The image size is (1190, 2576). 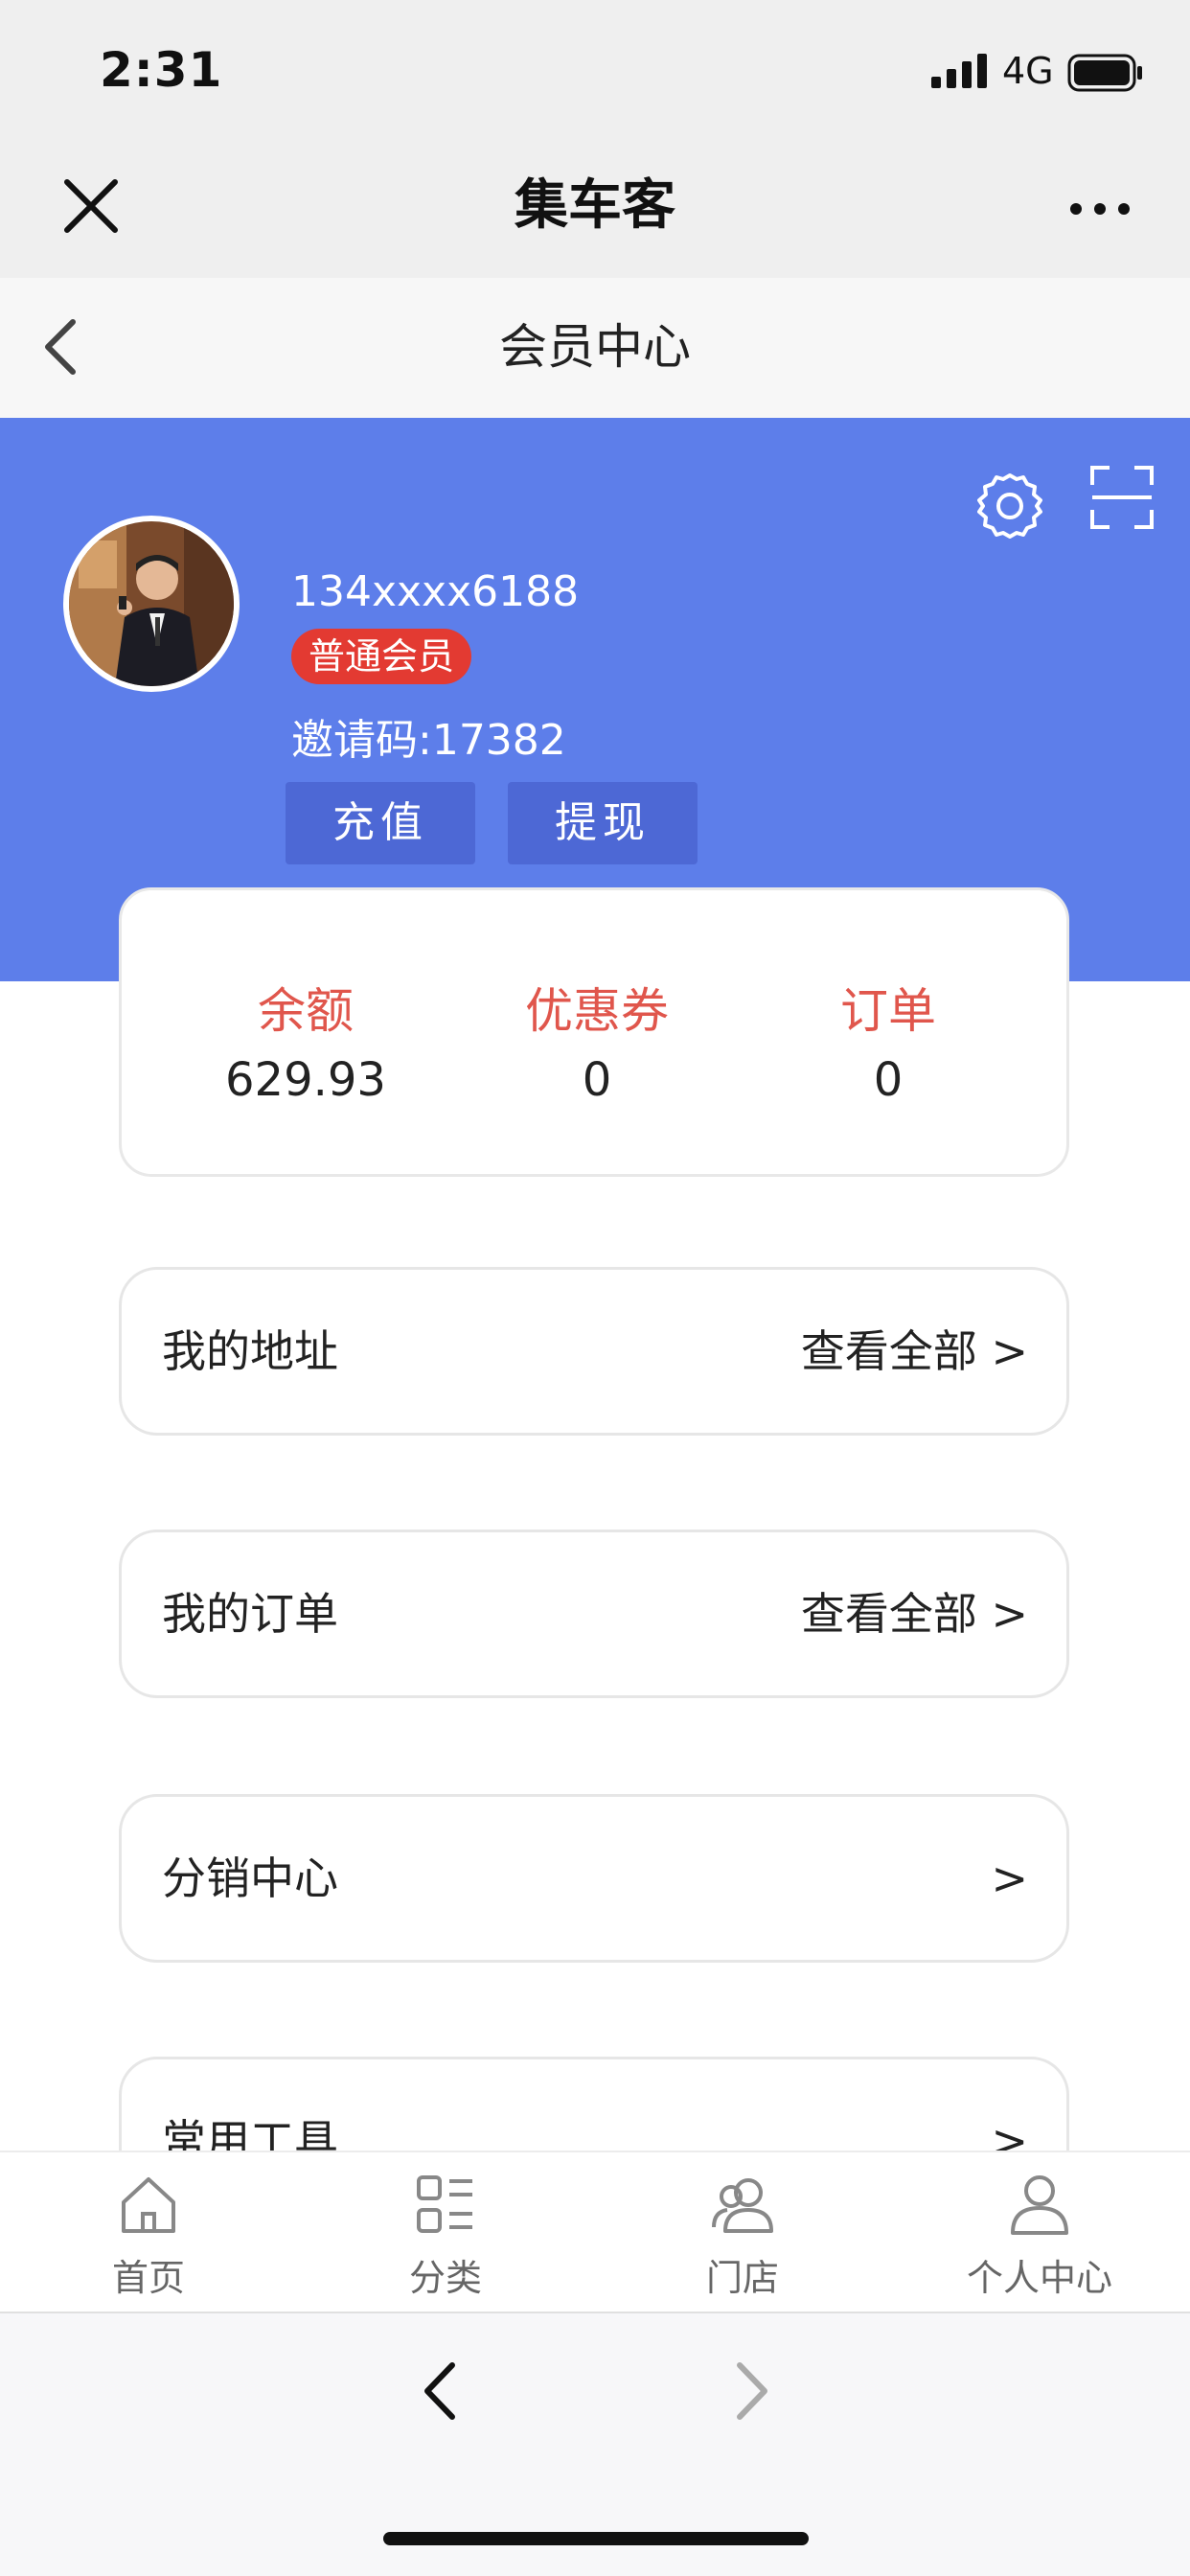 What do you see at coordinates (429, 740) in the screenshot?
I see `invite-code: 邀请码:17382` at bounding box center [429, 740].